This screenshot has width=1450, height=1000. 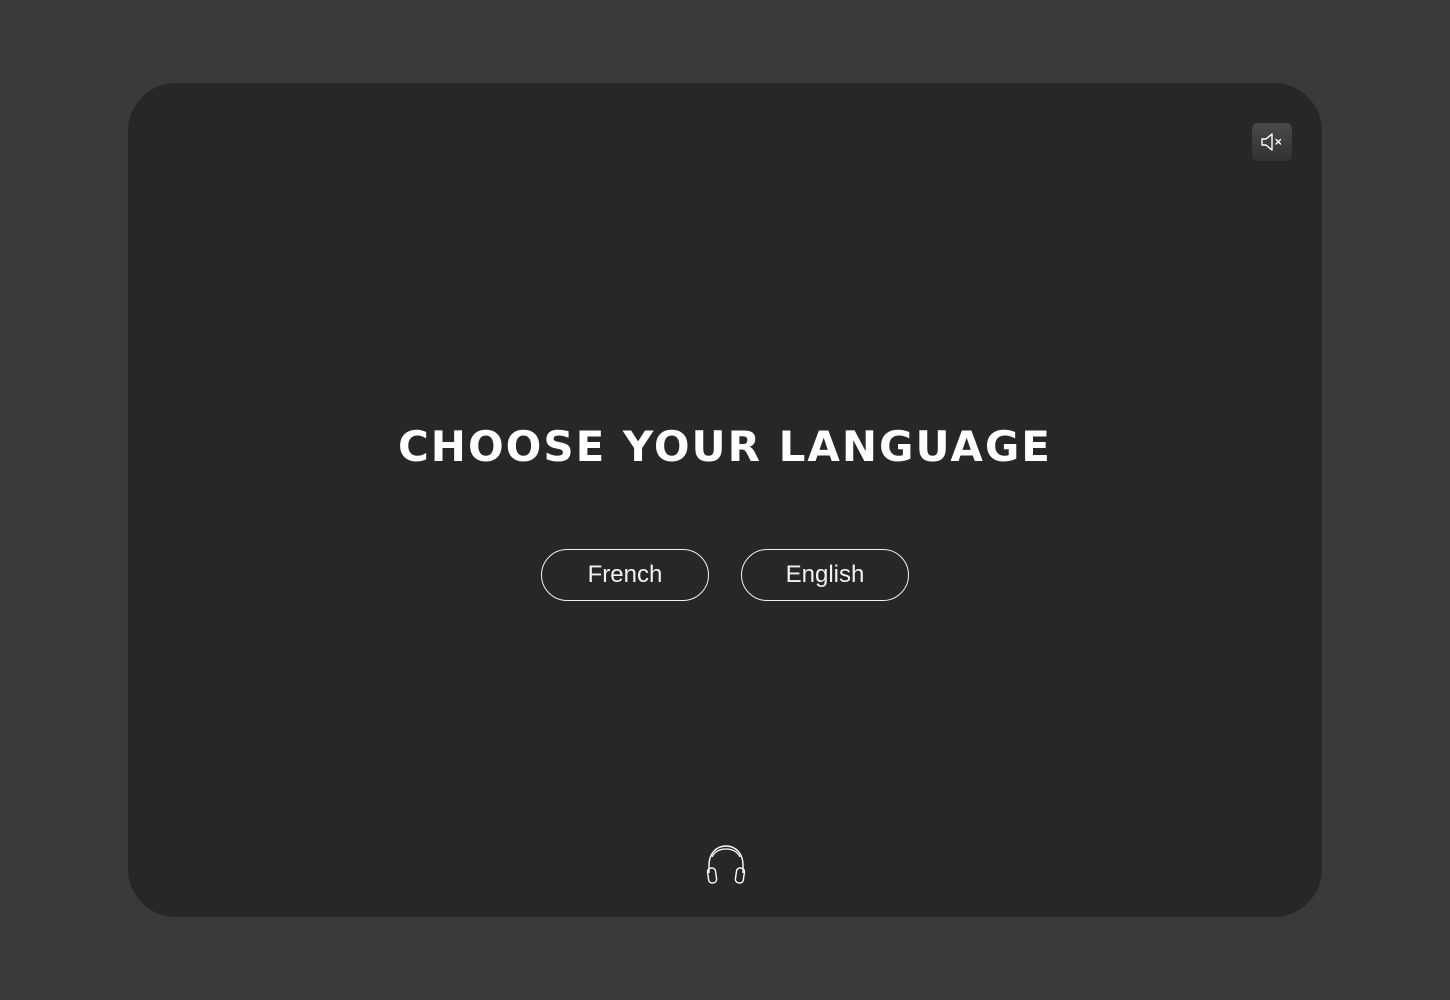 I want to click on mute-button, so click(x=1272, y=142).